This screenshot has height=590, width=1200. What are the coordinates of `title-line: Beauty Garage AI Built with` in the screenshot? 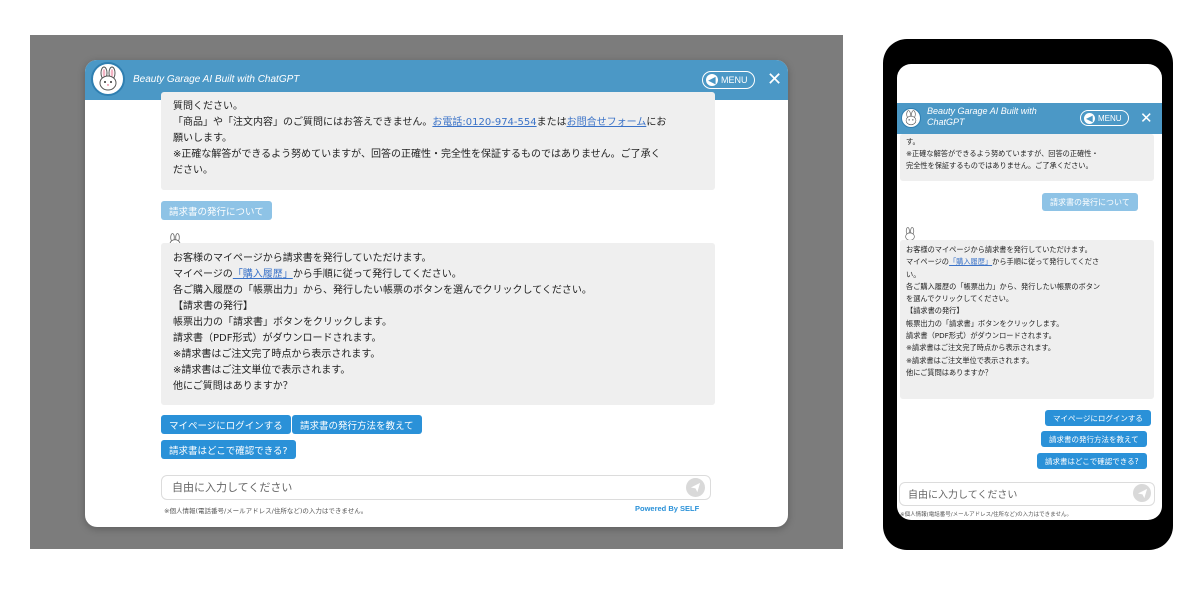 It's located at (982, 111).